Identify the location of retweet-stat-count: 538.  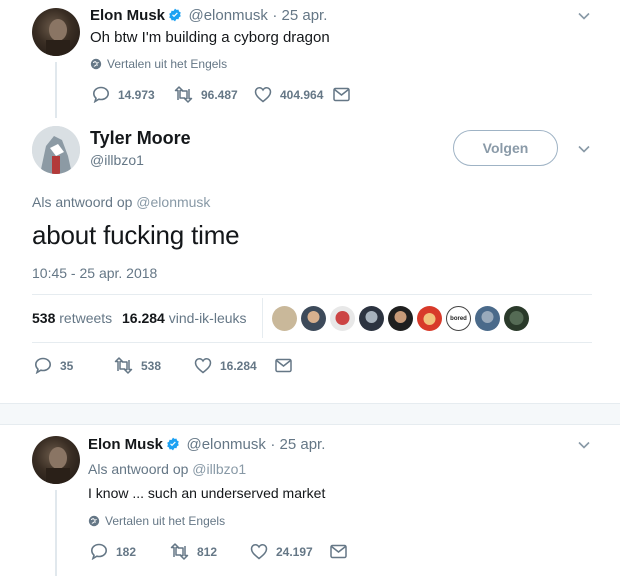
(44, 318).